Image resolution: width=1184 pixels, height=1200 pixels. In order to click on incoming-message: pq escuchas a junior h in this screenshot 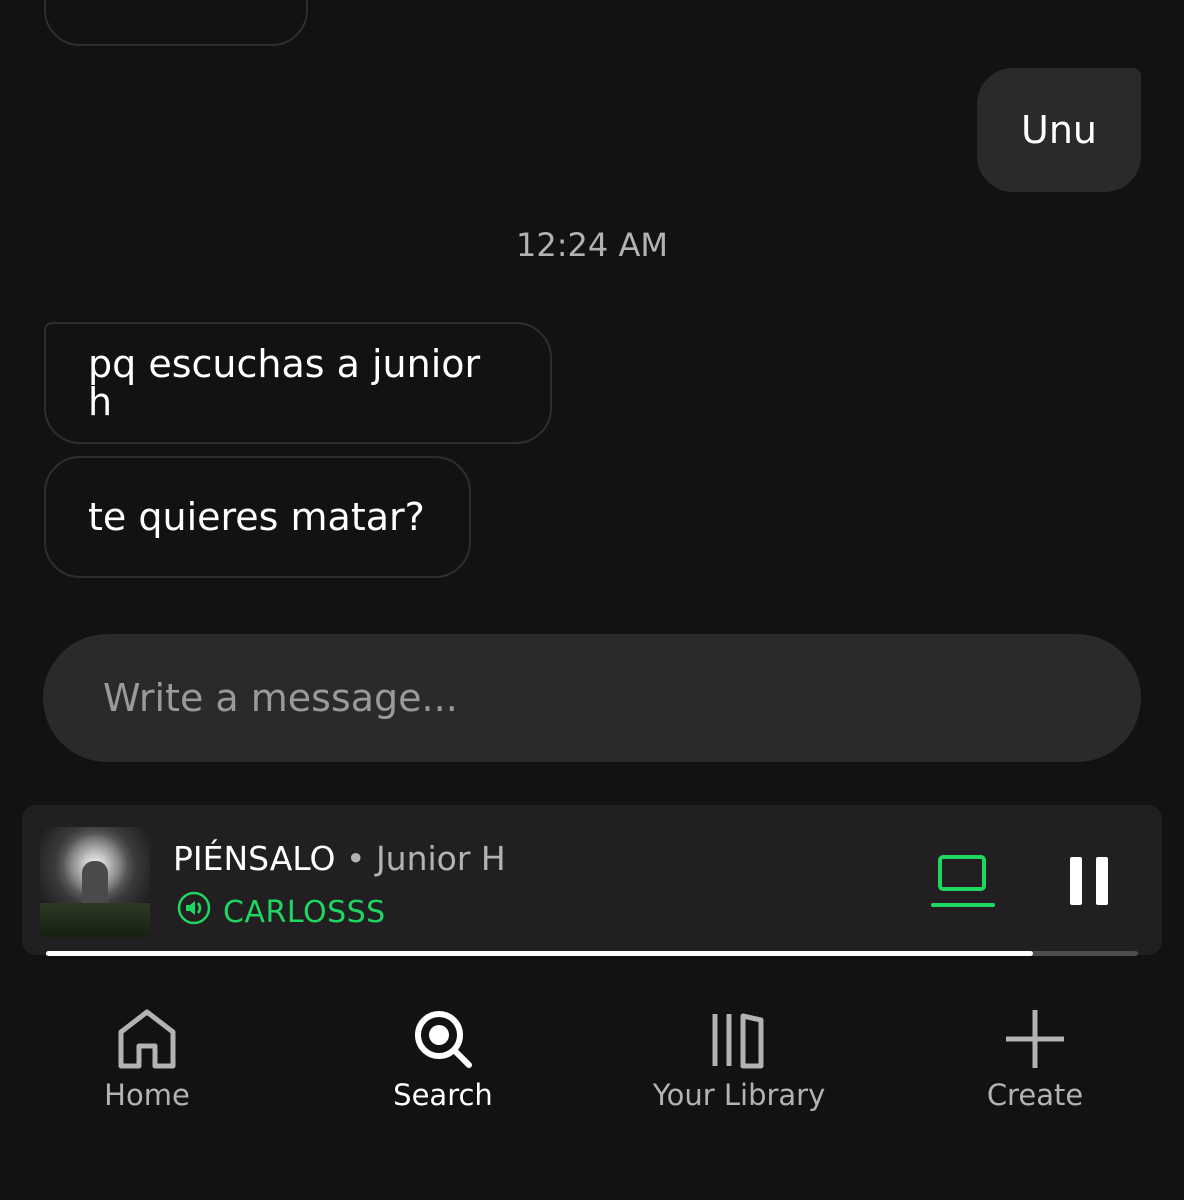, I will do `click(298, 383)`.